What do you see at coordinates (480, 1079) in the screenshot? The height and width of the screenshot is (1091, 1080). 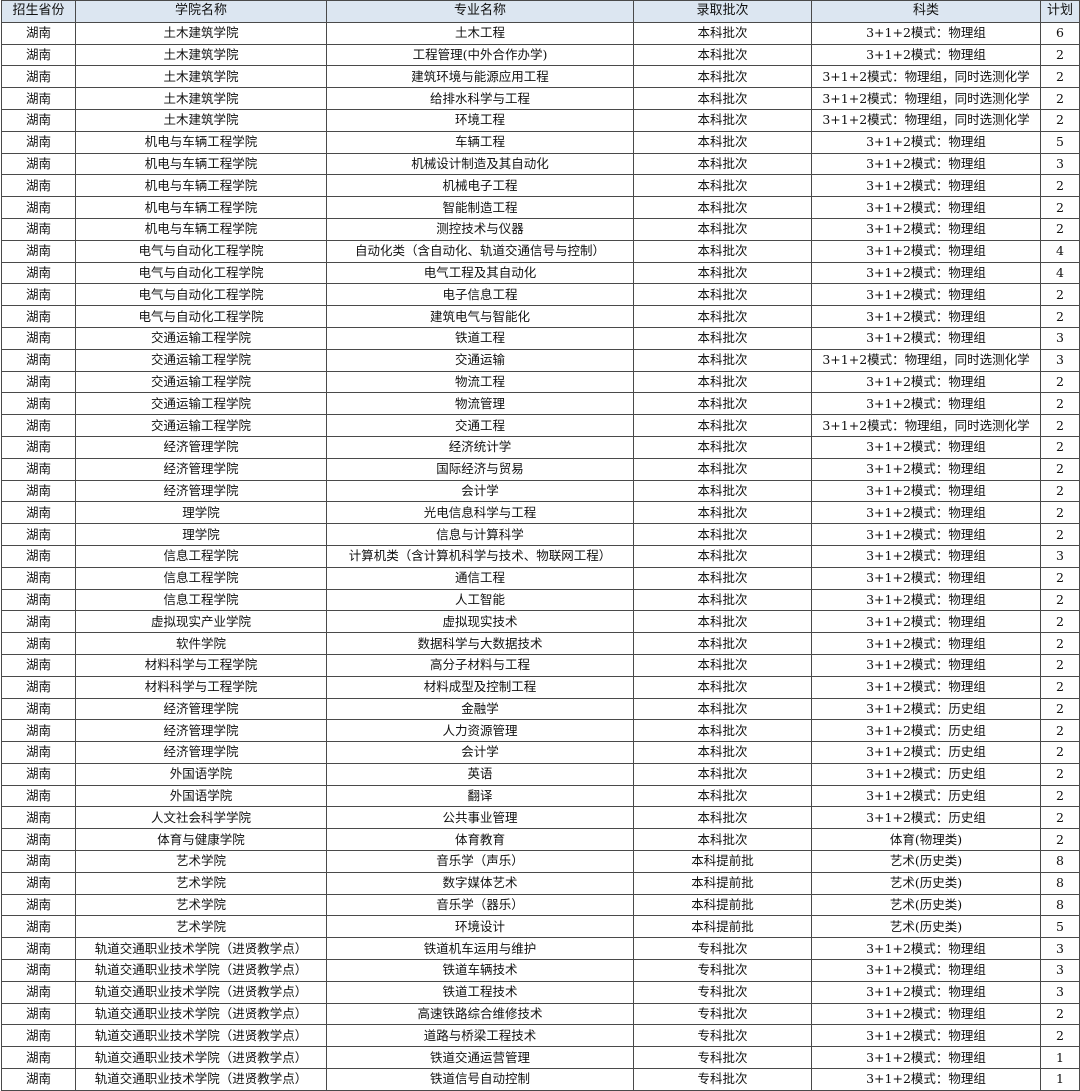 I see `major-cell: 铁道信号自动控制` at bounding box center [480, 1079].